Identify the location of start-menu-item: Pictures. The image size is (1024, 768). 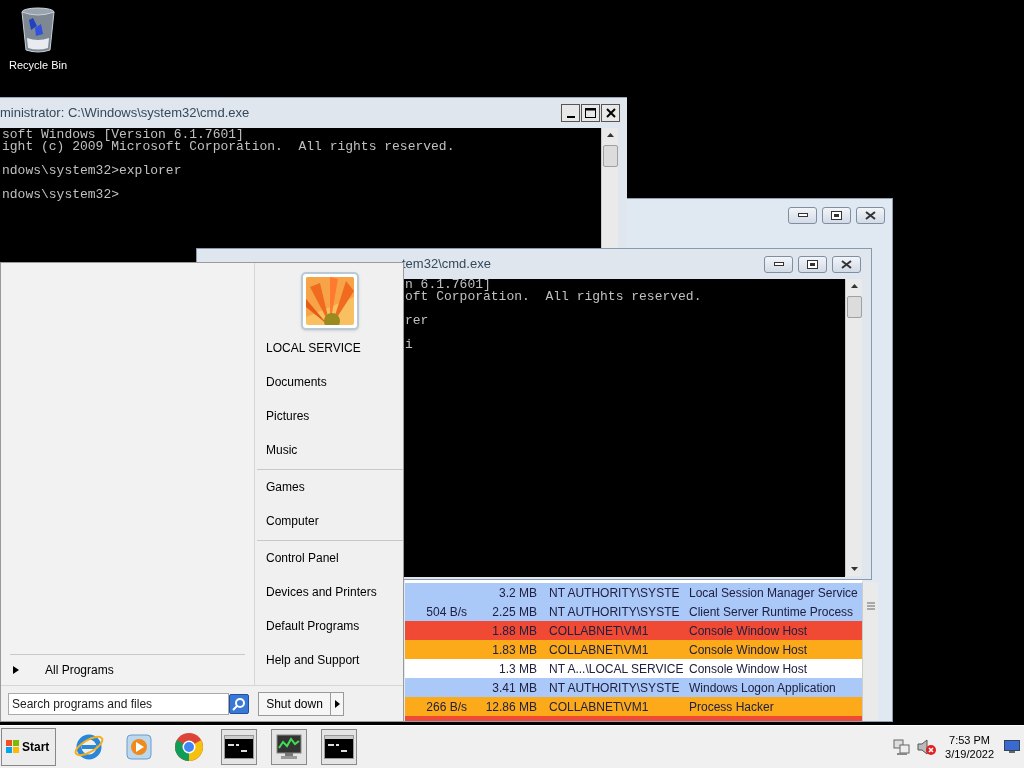
(330, 416).